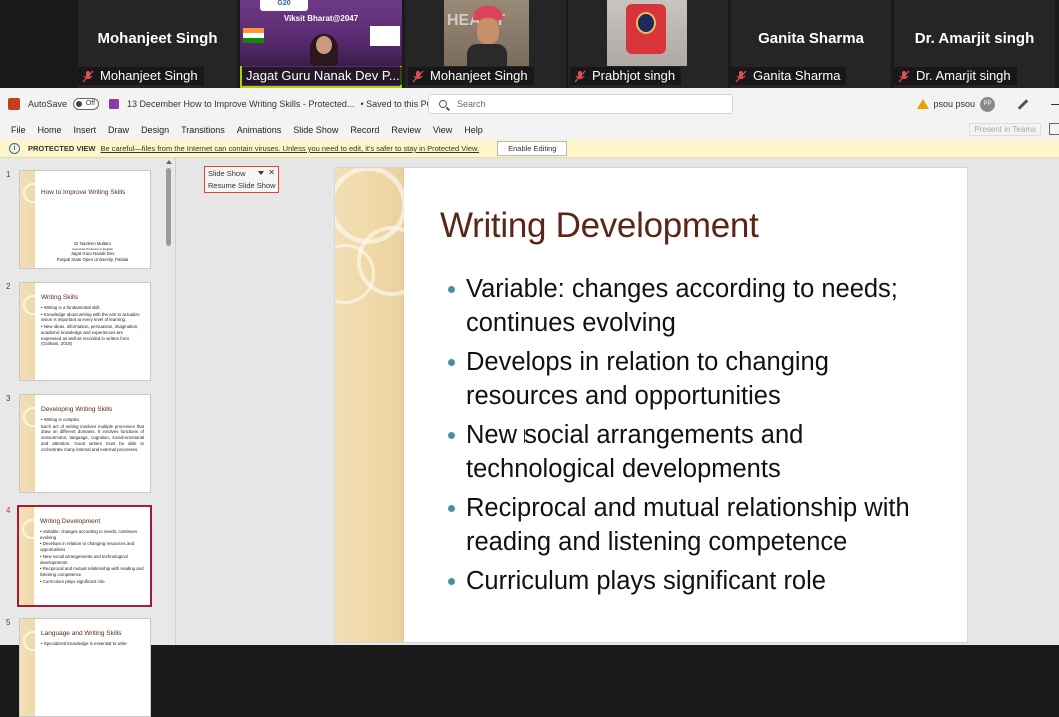  What do you see at coordinates (253, 35) in the screenshot?
I see `flag-icon` at bounding box center [253, 35].